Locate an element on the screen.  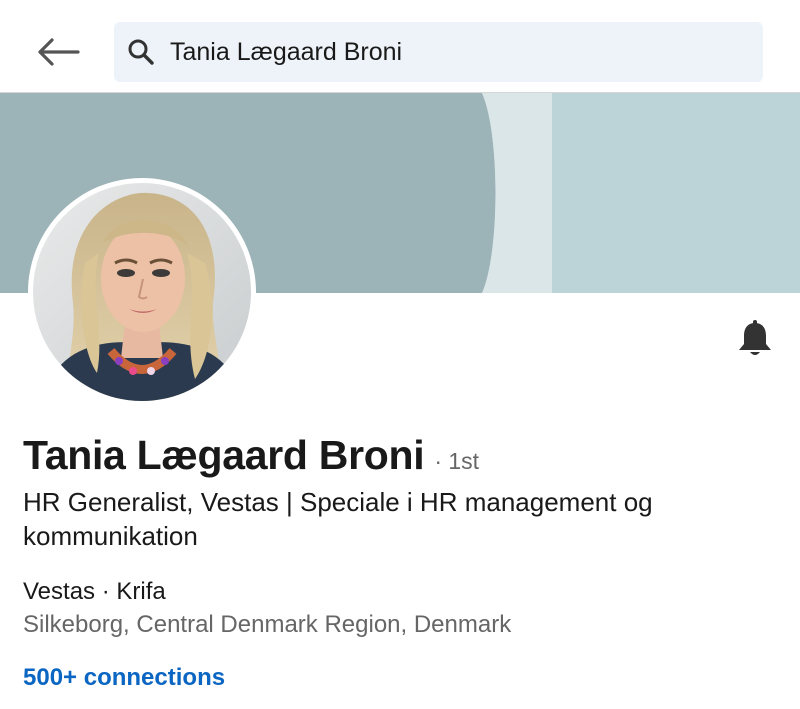
search-icon is located at coordinates (141, 52).